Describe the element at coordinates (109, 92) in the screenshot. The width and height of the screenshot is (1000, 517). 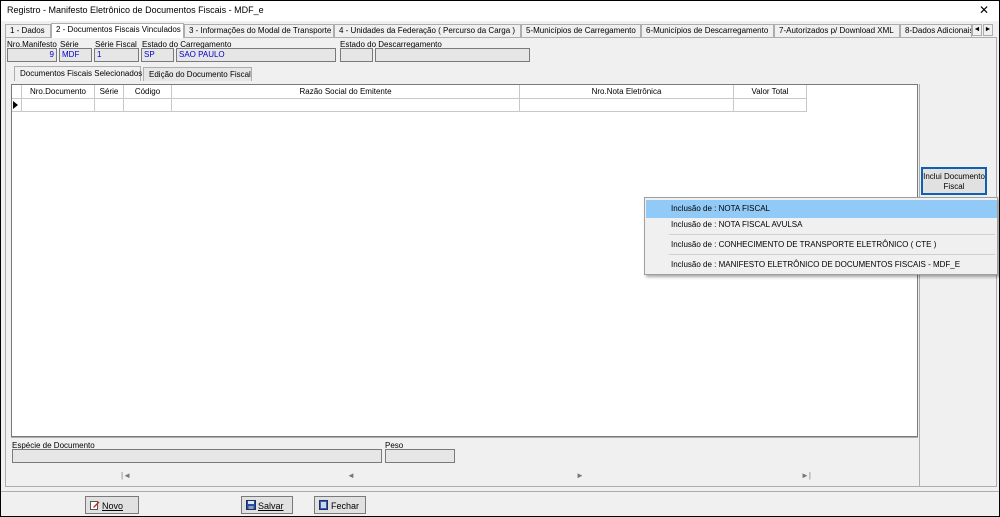
I see `grid-header-serie: Série` at that location.